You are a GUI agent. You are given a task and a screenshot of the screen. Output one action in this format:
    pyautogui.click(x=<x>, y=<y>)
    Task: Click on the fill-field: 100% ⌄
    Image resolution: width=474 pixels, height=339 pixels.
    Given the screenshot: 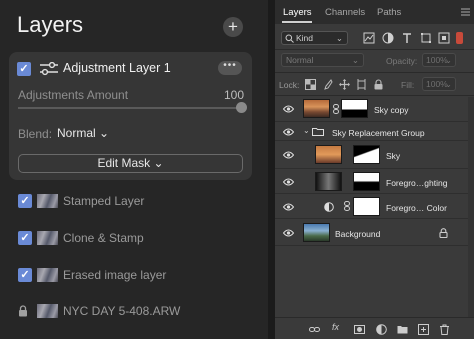 What is the action you would take?
    pyautogui.click(x=439, y=84)
    